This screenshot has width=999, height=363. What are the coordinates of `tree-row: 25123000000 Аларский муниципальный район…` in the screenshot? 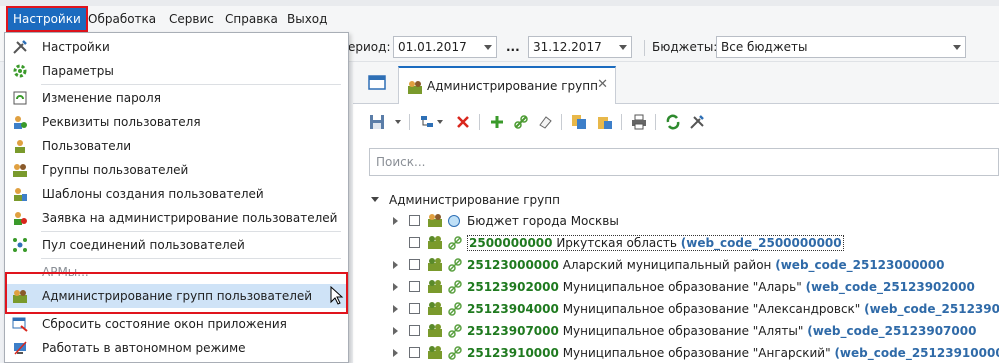 It's located at (676, 265).